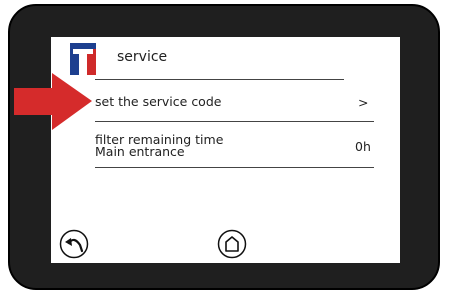 The width and height of the screenshot is (451, 296). Describe the element at coordinates (140, 151) in the screenshot. I see `menu-item-sublabel: Main entrance` at that location.